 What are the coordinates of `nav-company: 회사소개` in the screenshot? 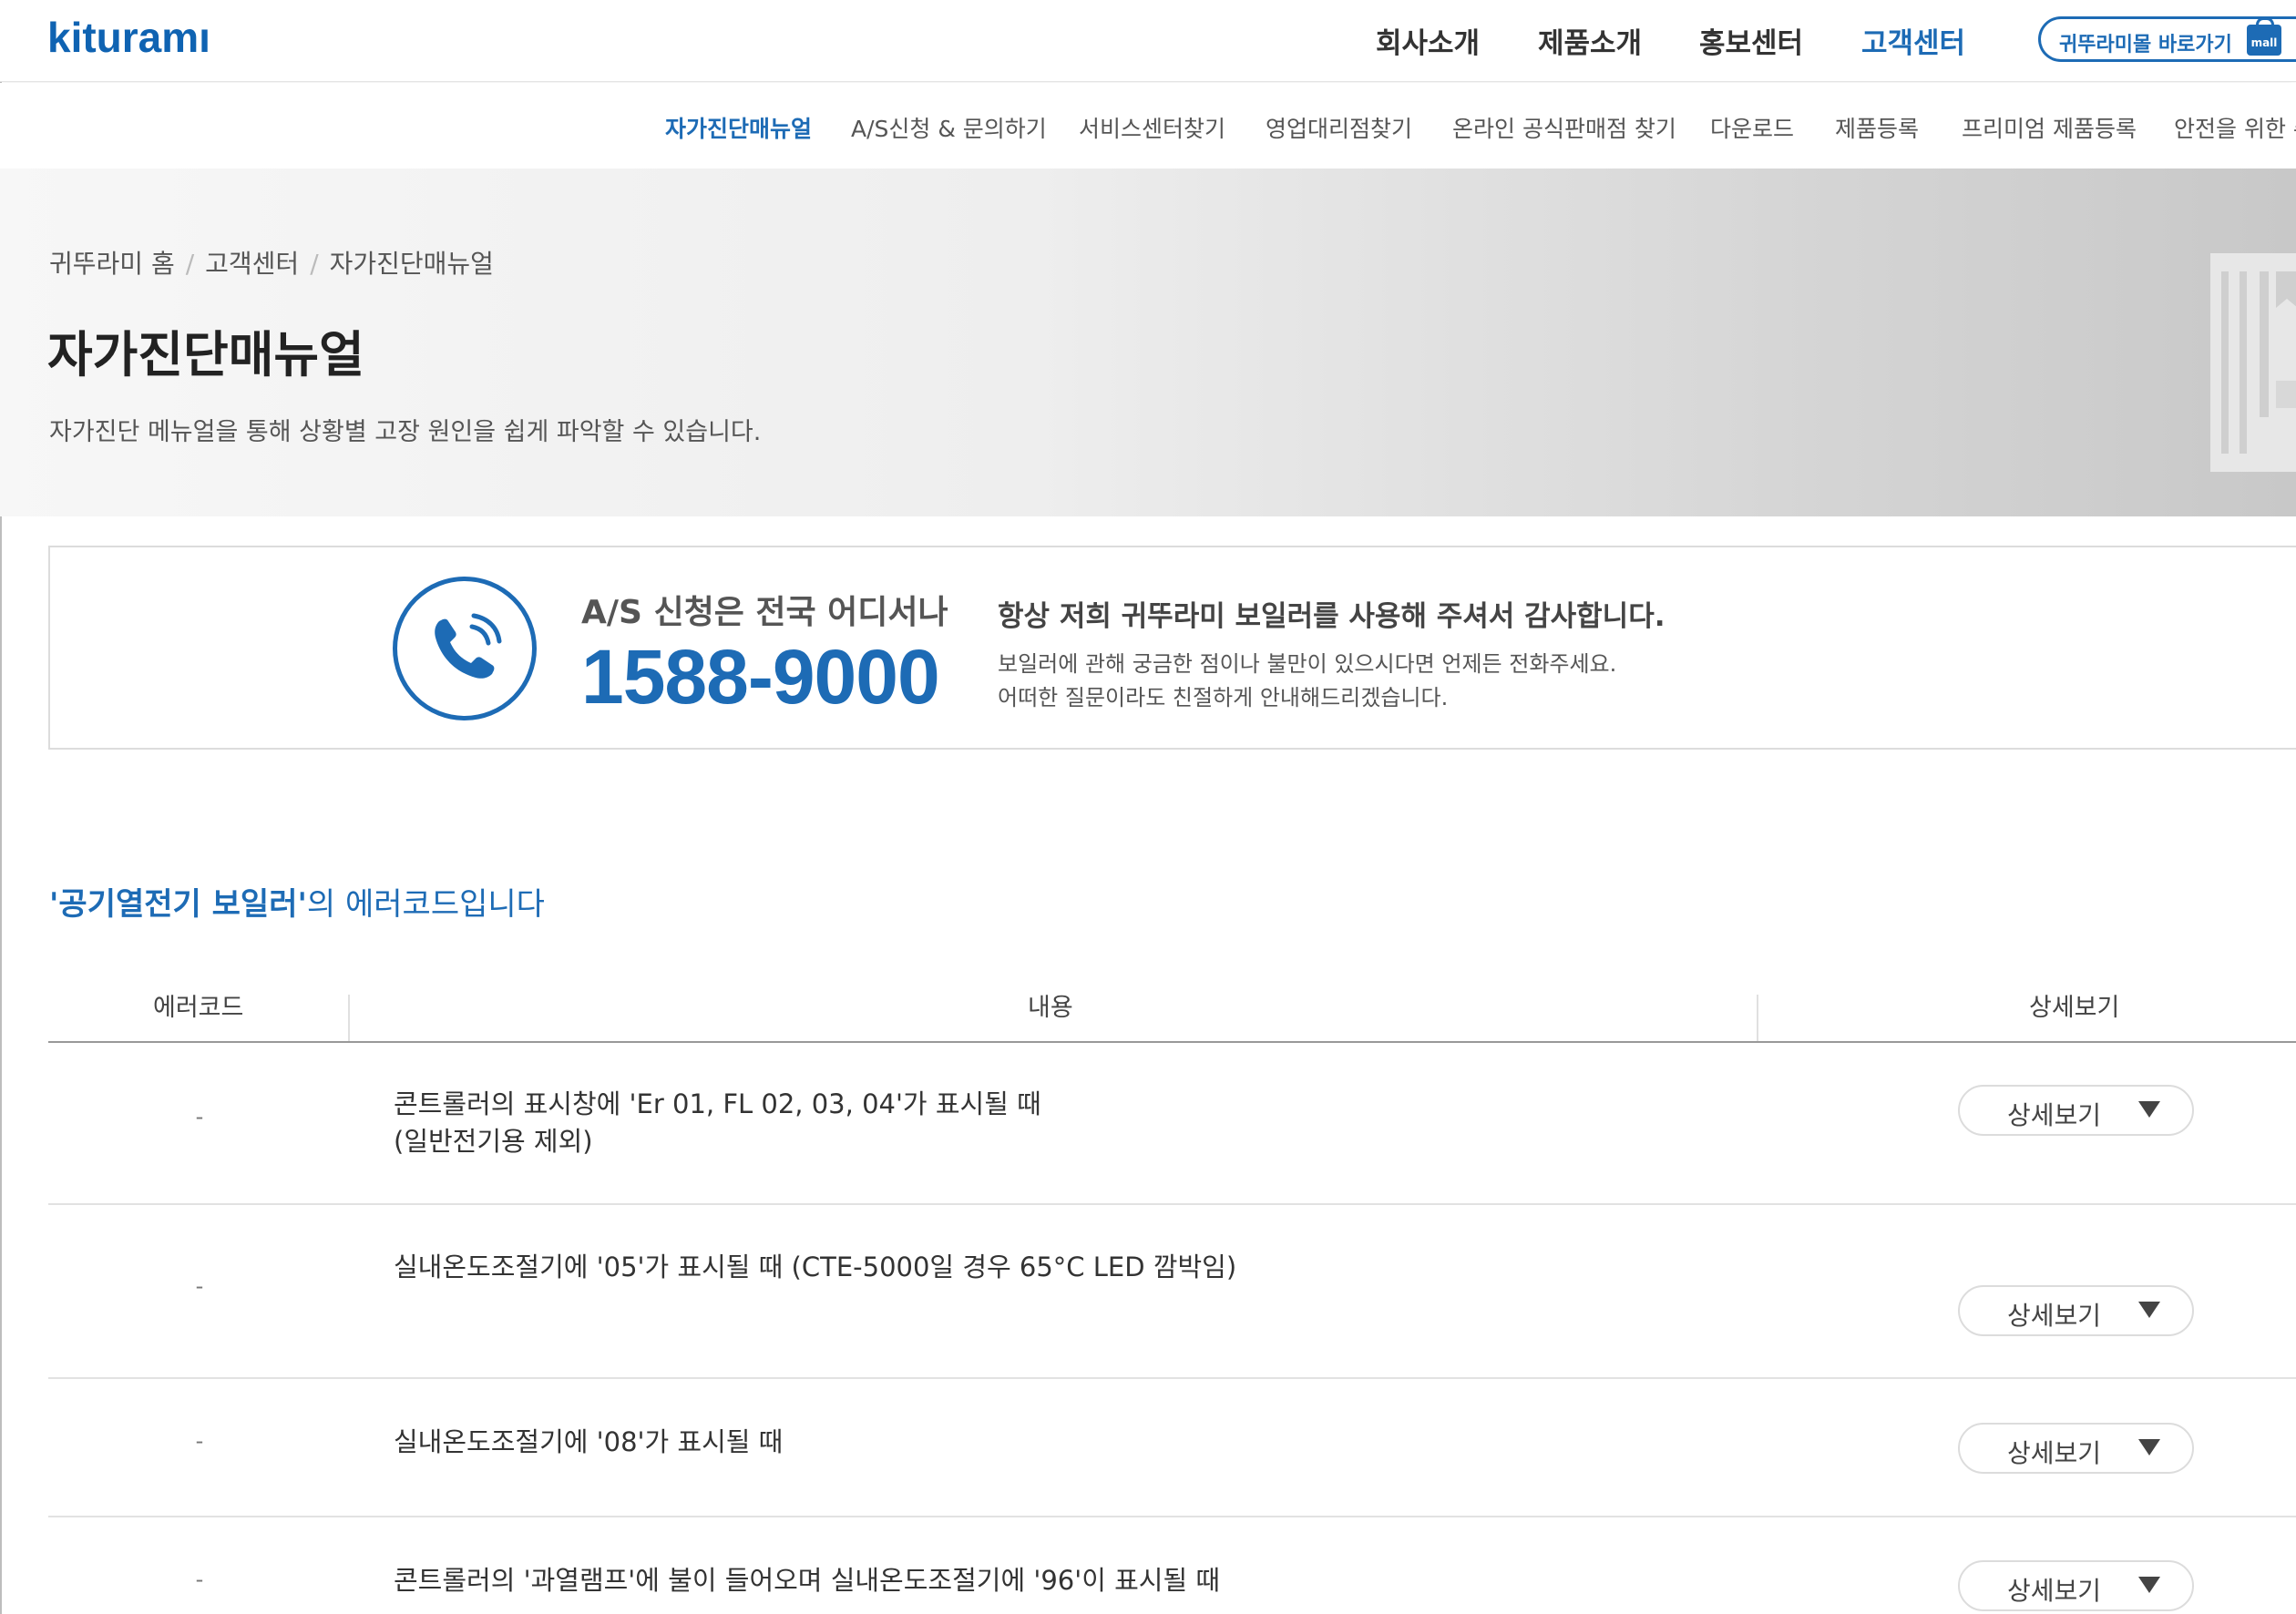 It's located at (1428, 40).